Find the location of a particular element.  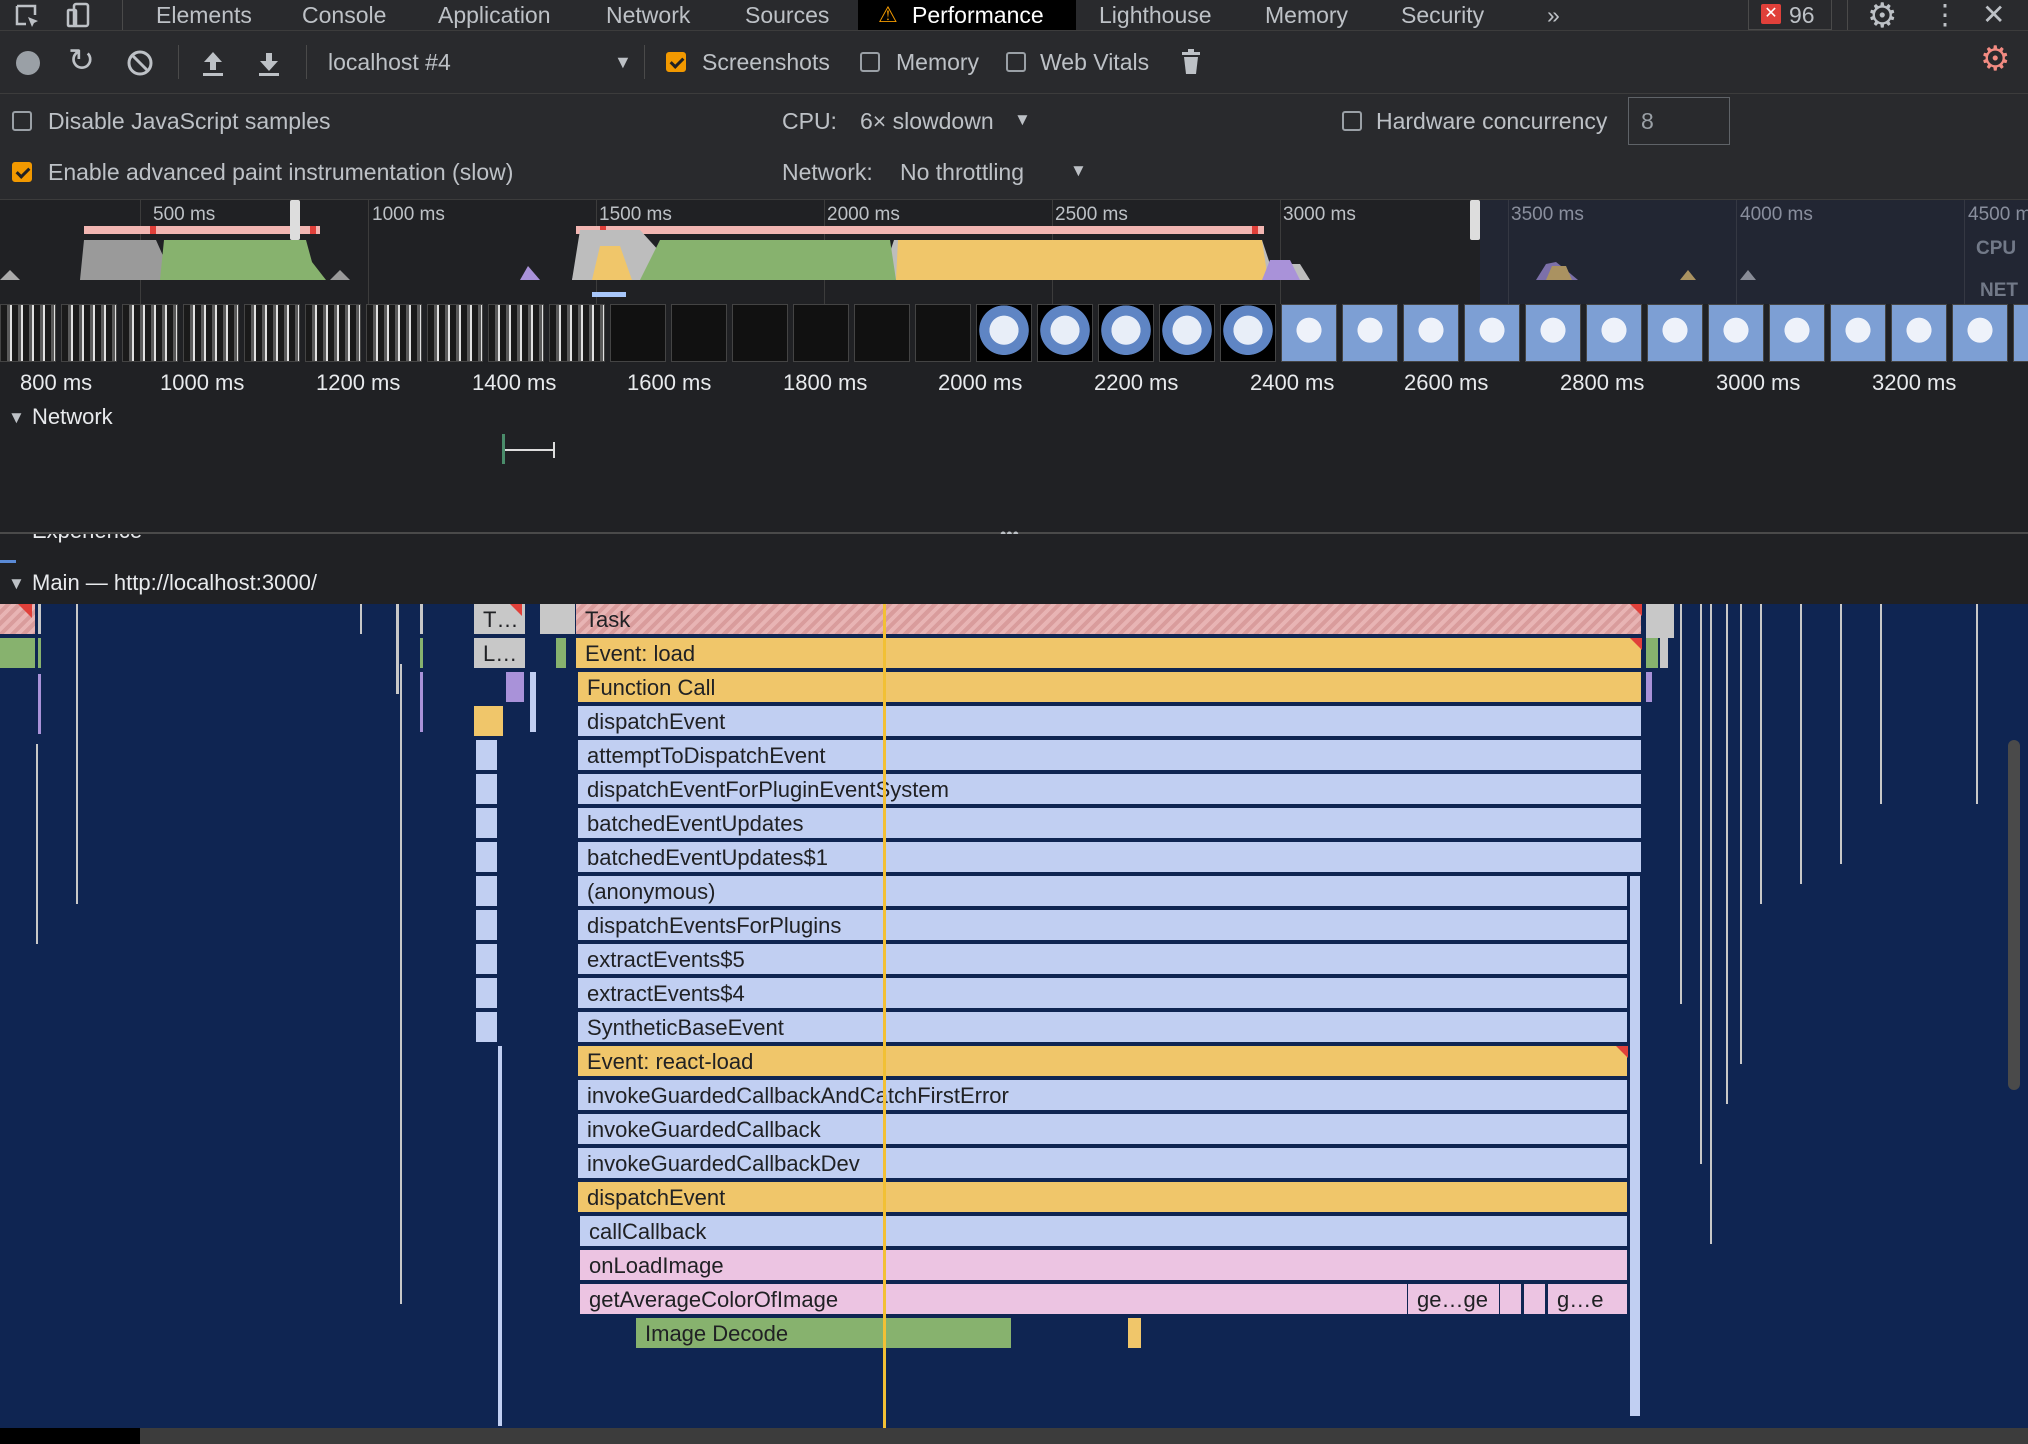

tab-application: Application is located at coordinates (494, 15).